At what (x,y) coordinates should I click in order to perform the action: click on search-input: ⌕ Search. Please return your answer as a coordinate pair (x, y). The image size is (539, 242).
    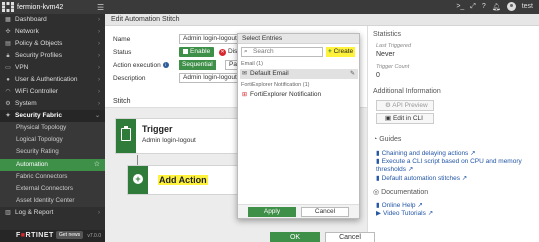
    Looking at the image, I should click on (282, 52).